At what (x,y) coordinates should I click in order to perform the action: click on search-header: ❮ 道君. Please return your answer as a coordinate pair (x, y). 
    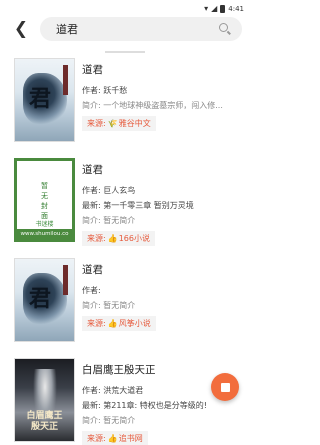
    Looking at the image, I should click on (125, 29).